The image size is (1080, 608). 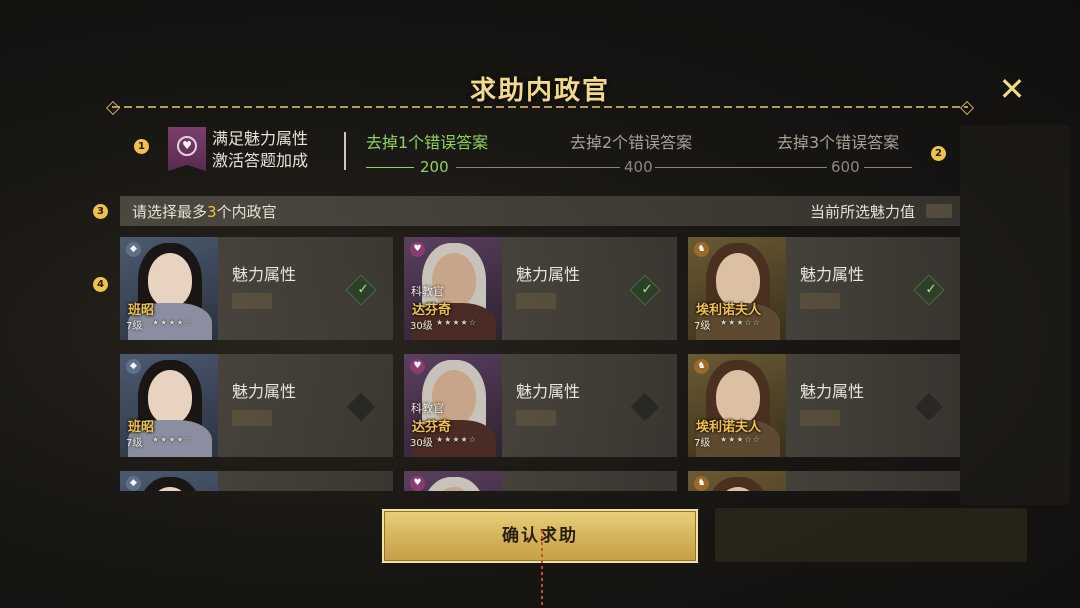 What do you see at coordinates (100, 284) in the screenshot?
I see `marker-4: 4` at bounding box center [100, 284].